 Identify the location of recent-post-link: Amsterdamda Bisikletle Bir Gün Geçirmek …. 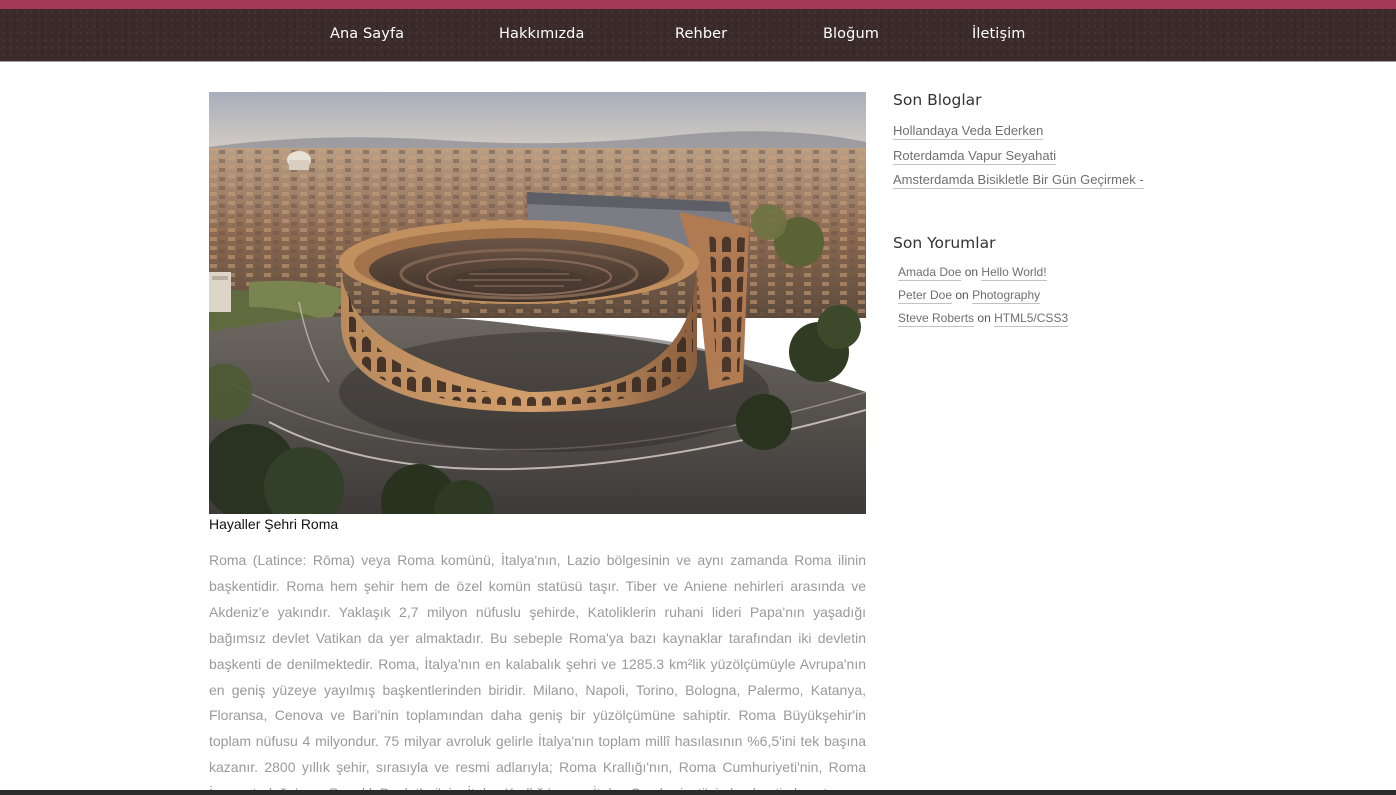
(1018, 180).